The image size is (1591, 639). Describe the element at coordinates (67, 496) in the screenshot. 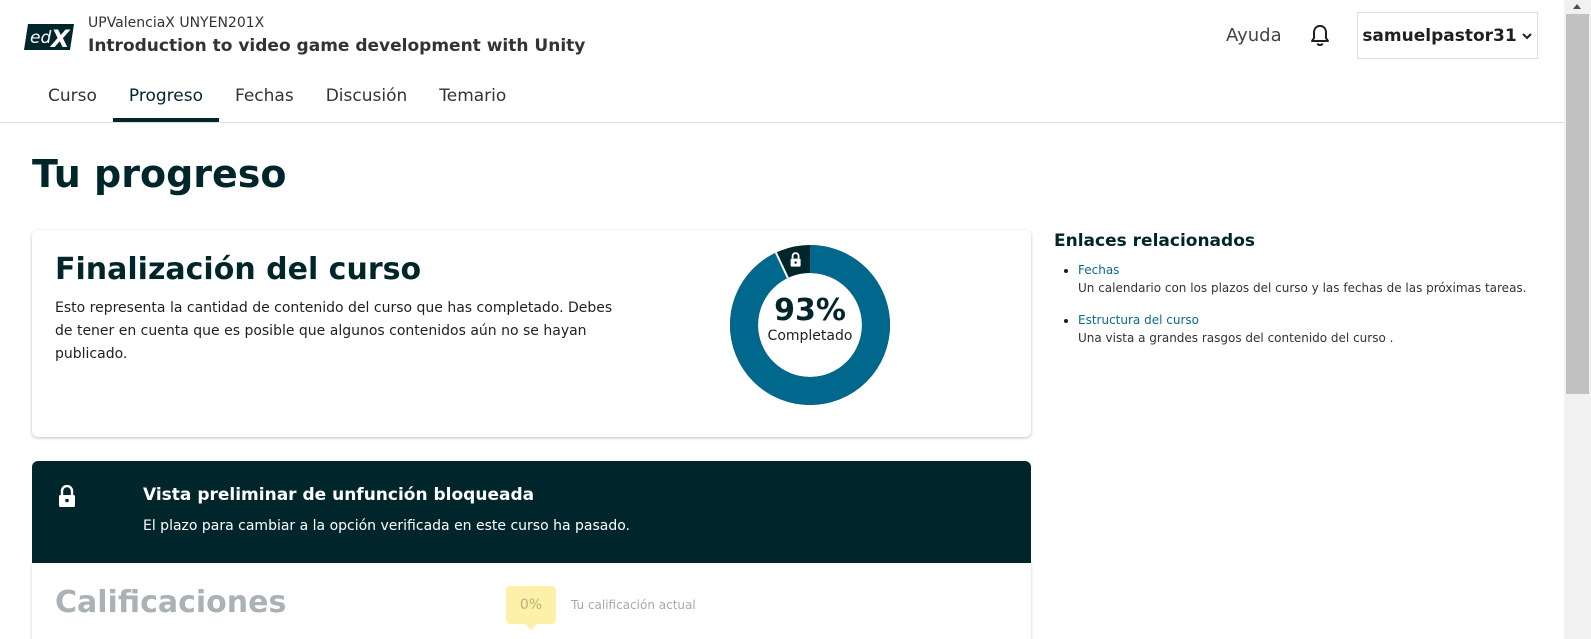

I see `lock-icon` at that location.